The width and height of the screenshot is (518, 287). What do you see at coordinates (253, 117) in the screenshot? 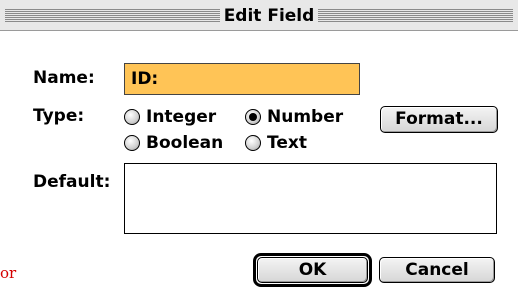
I see `radio-circle-checked-icon` at bounding box center [253, 117].